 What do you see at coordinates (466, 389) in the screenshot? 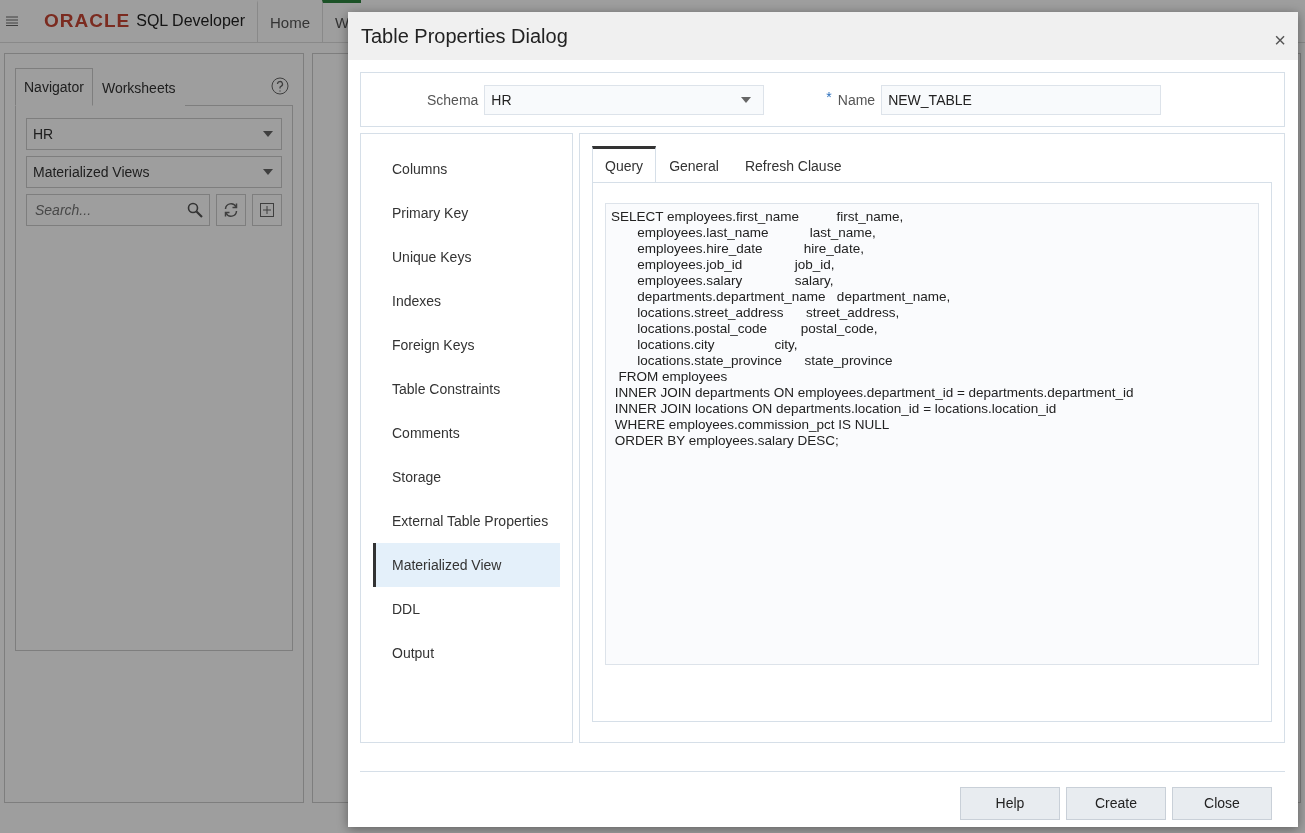
I see `section-item: Table Constraints` at bounding box center [466, 389].